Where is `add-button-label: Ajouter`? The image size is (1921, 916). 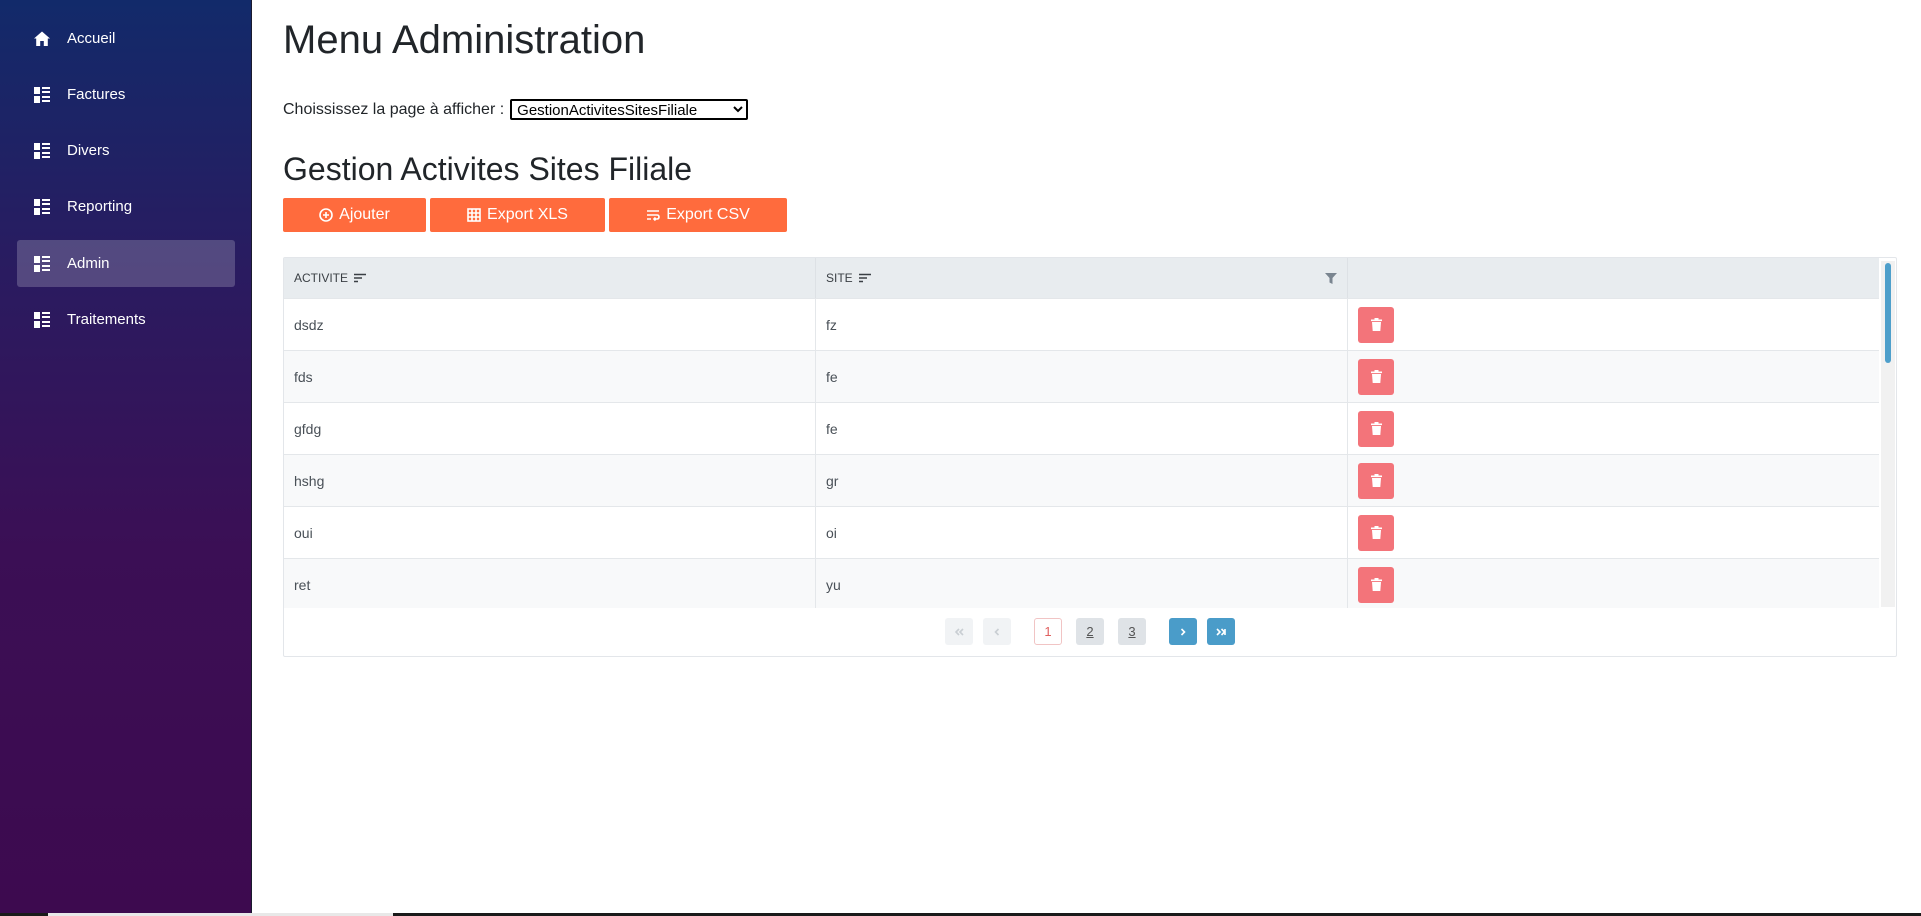 add-button-label: Ajouter is located at coordinates (364, 214).